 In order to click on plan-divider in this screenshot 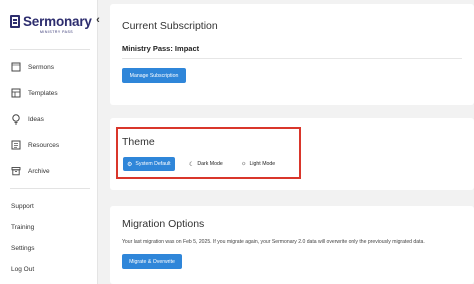, I will do `click(292, 58)`.